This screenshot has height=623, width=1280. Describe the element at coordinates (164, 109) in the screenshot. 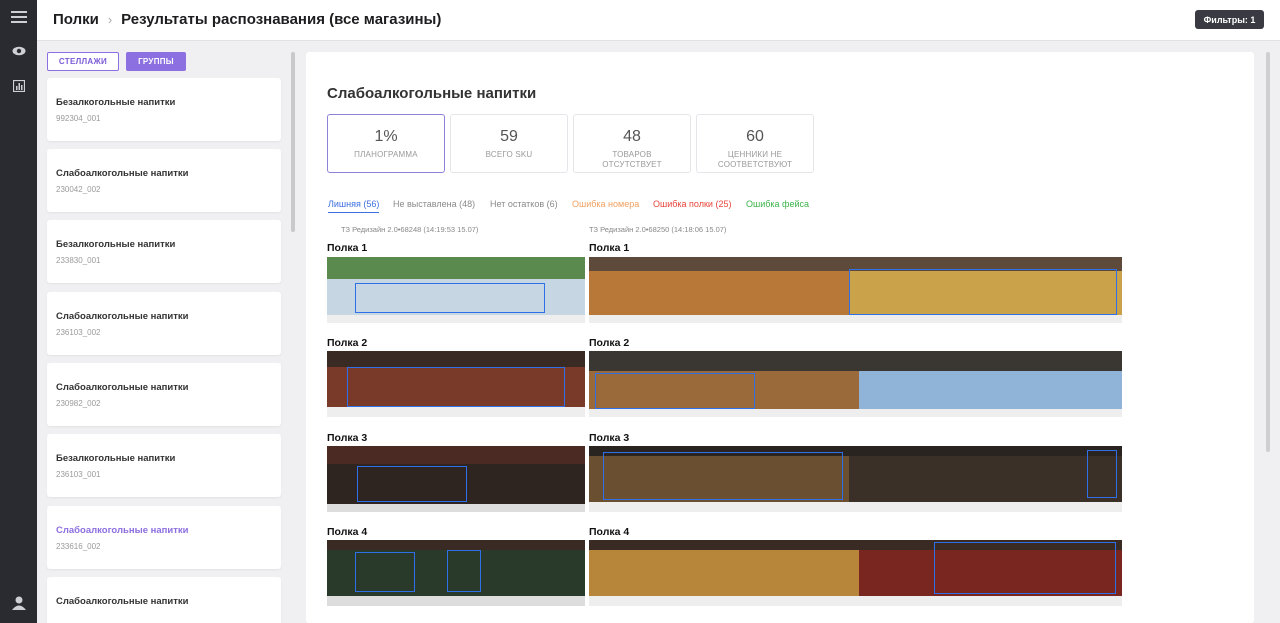

I see `group-card: Безалкогольные напитки 992304_001` at that location.